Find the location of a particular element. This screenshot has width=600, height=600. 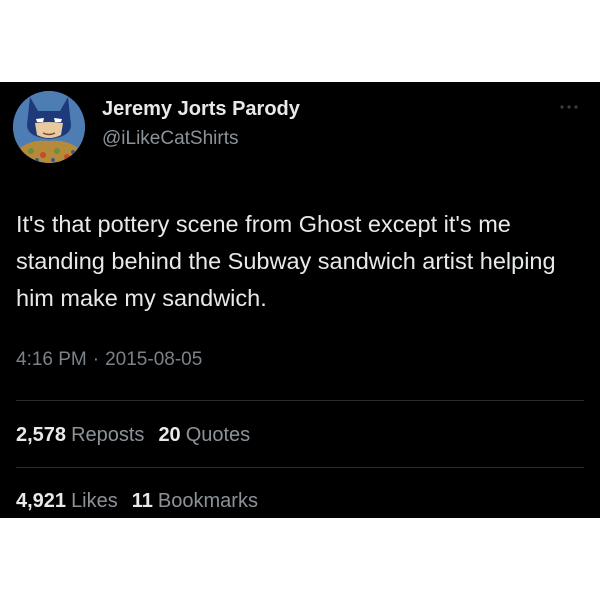

bookmarks-stat: 11 Bookmarks is located at coordinates (195, 501).